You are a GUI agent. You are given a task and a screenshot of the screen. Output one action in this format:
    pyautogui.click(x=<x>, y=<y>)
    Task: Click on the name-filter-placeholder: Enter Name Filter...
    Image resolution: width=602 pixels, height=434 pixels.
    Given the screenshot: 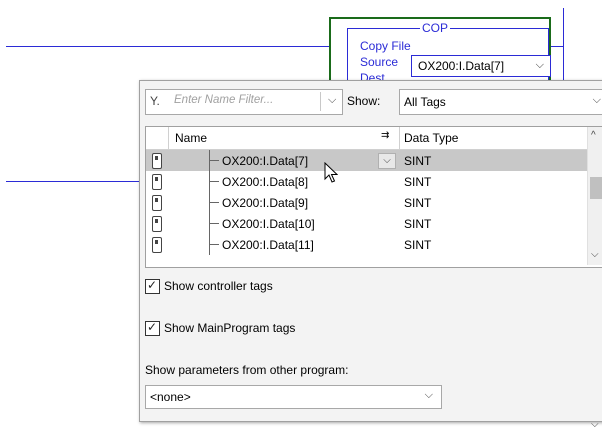 What is the action you would take?
    pyautogui.click(x=224, y=100)
    